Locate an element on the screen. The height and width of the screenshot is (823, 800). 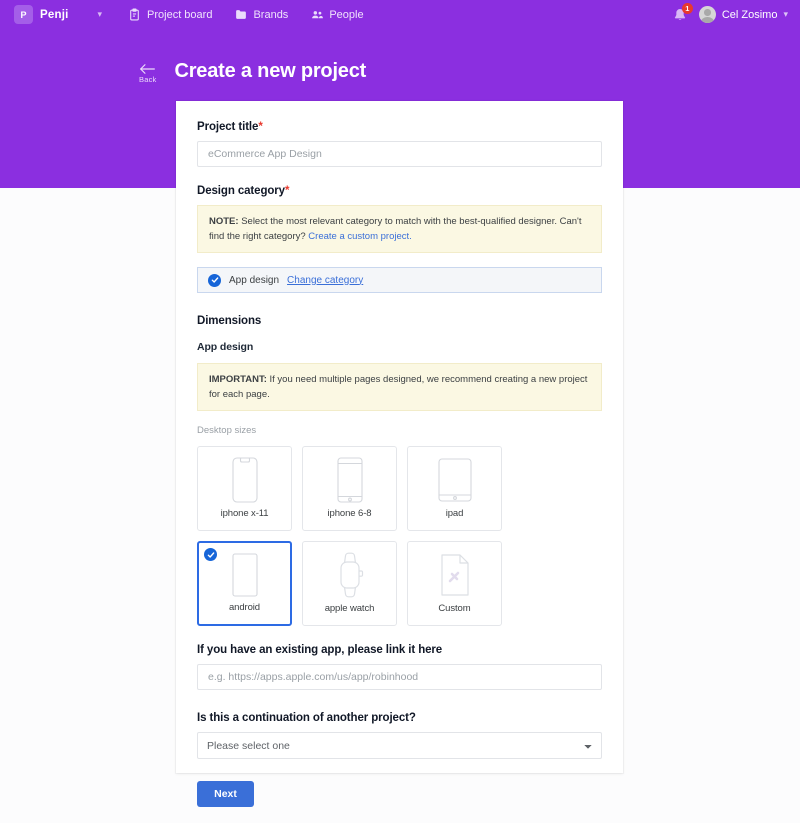
page-header: Back Create a new project is located at coordinates (252, 71).